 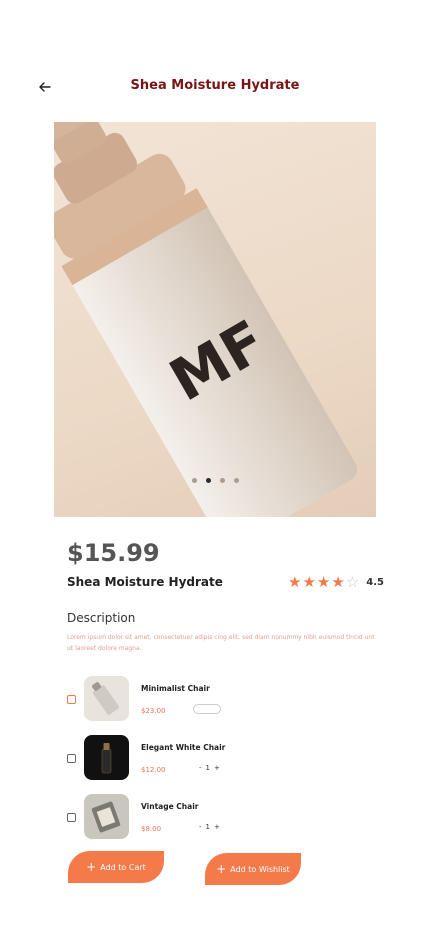 I want to click on carousel-dot-active, so click(x=208, y=480).